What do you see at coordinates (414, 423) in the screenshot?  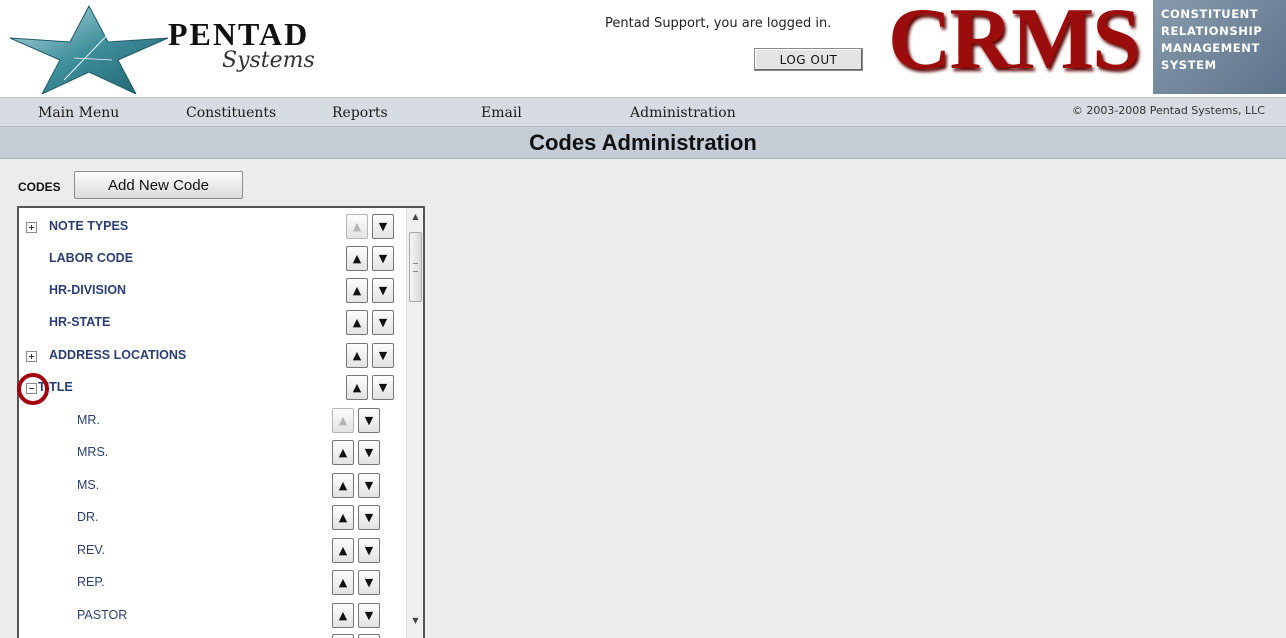 I see `codes-scrollbar: ▲ ▼` at bounding box center [414, 423].